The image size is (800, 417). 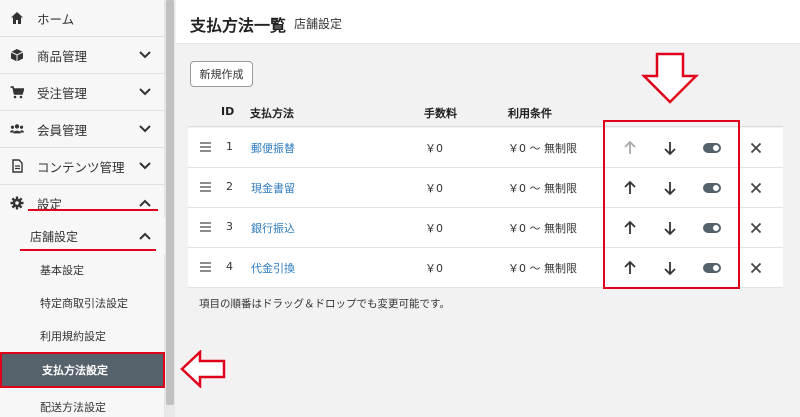 I want to click on sidebar-leaf-delivery-settings: 配送方法設定, so click(x=82, y=403).